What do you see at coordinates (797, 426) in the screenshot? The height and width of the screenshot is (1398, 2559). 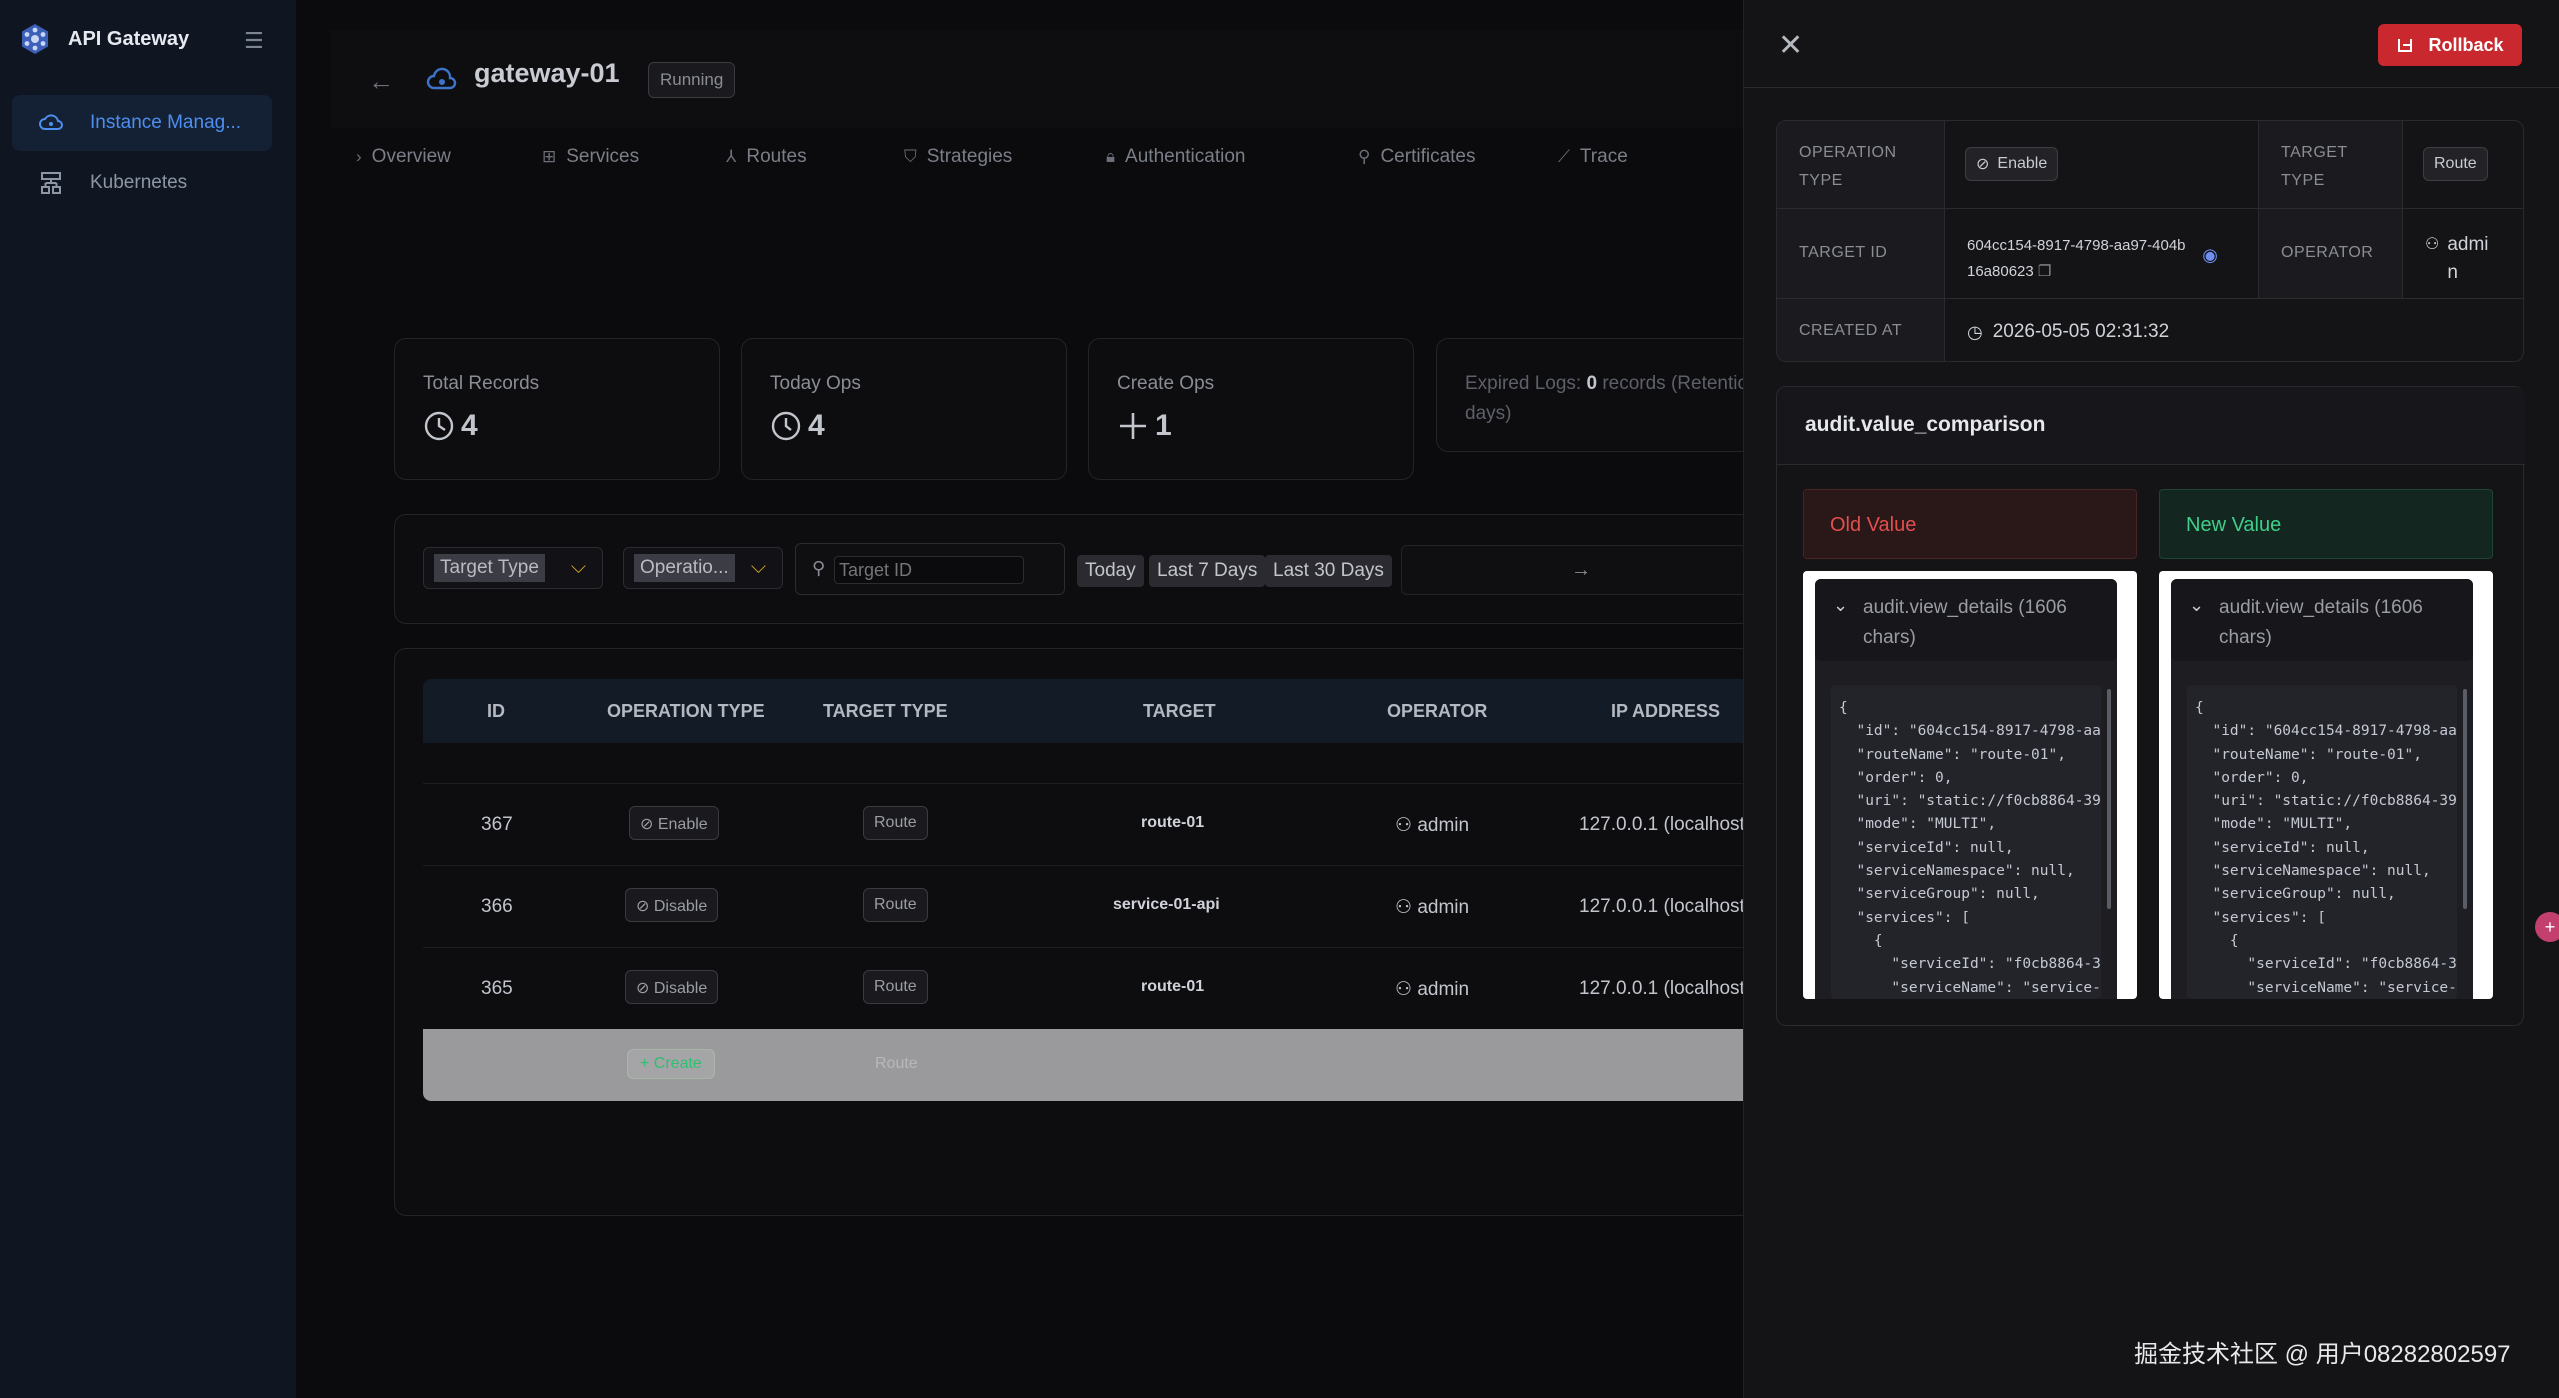 I see `stat-value: 4` at bounding box center [797, 426].